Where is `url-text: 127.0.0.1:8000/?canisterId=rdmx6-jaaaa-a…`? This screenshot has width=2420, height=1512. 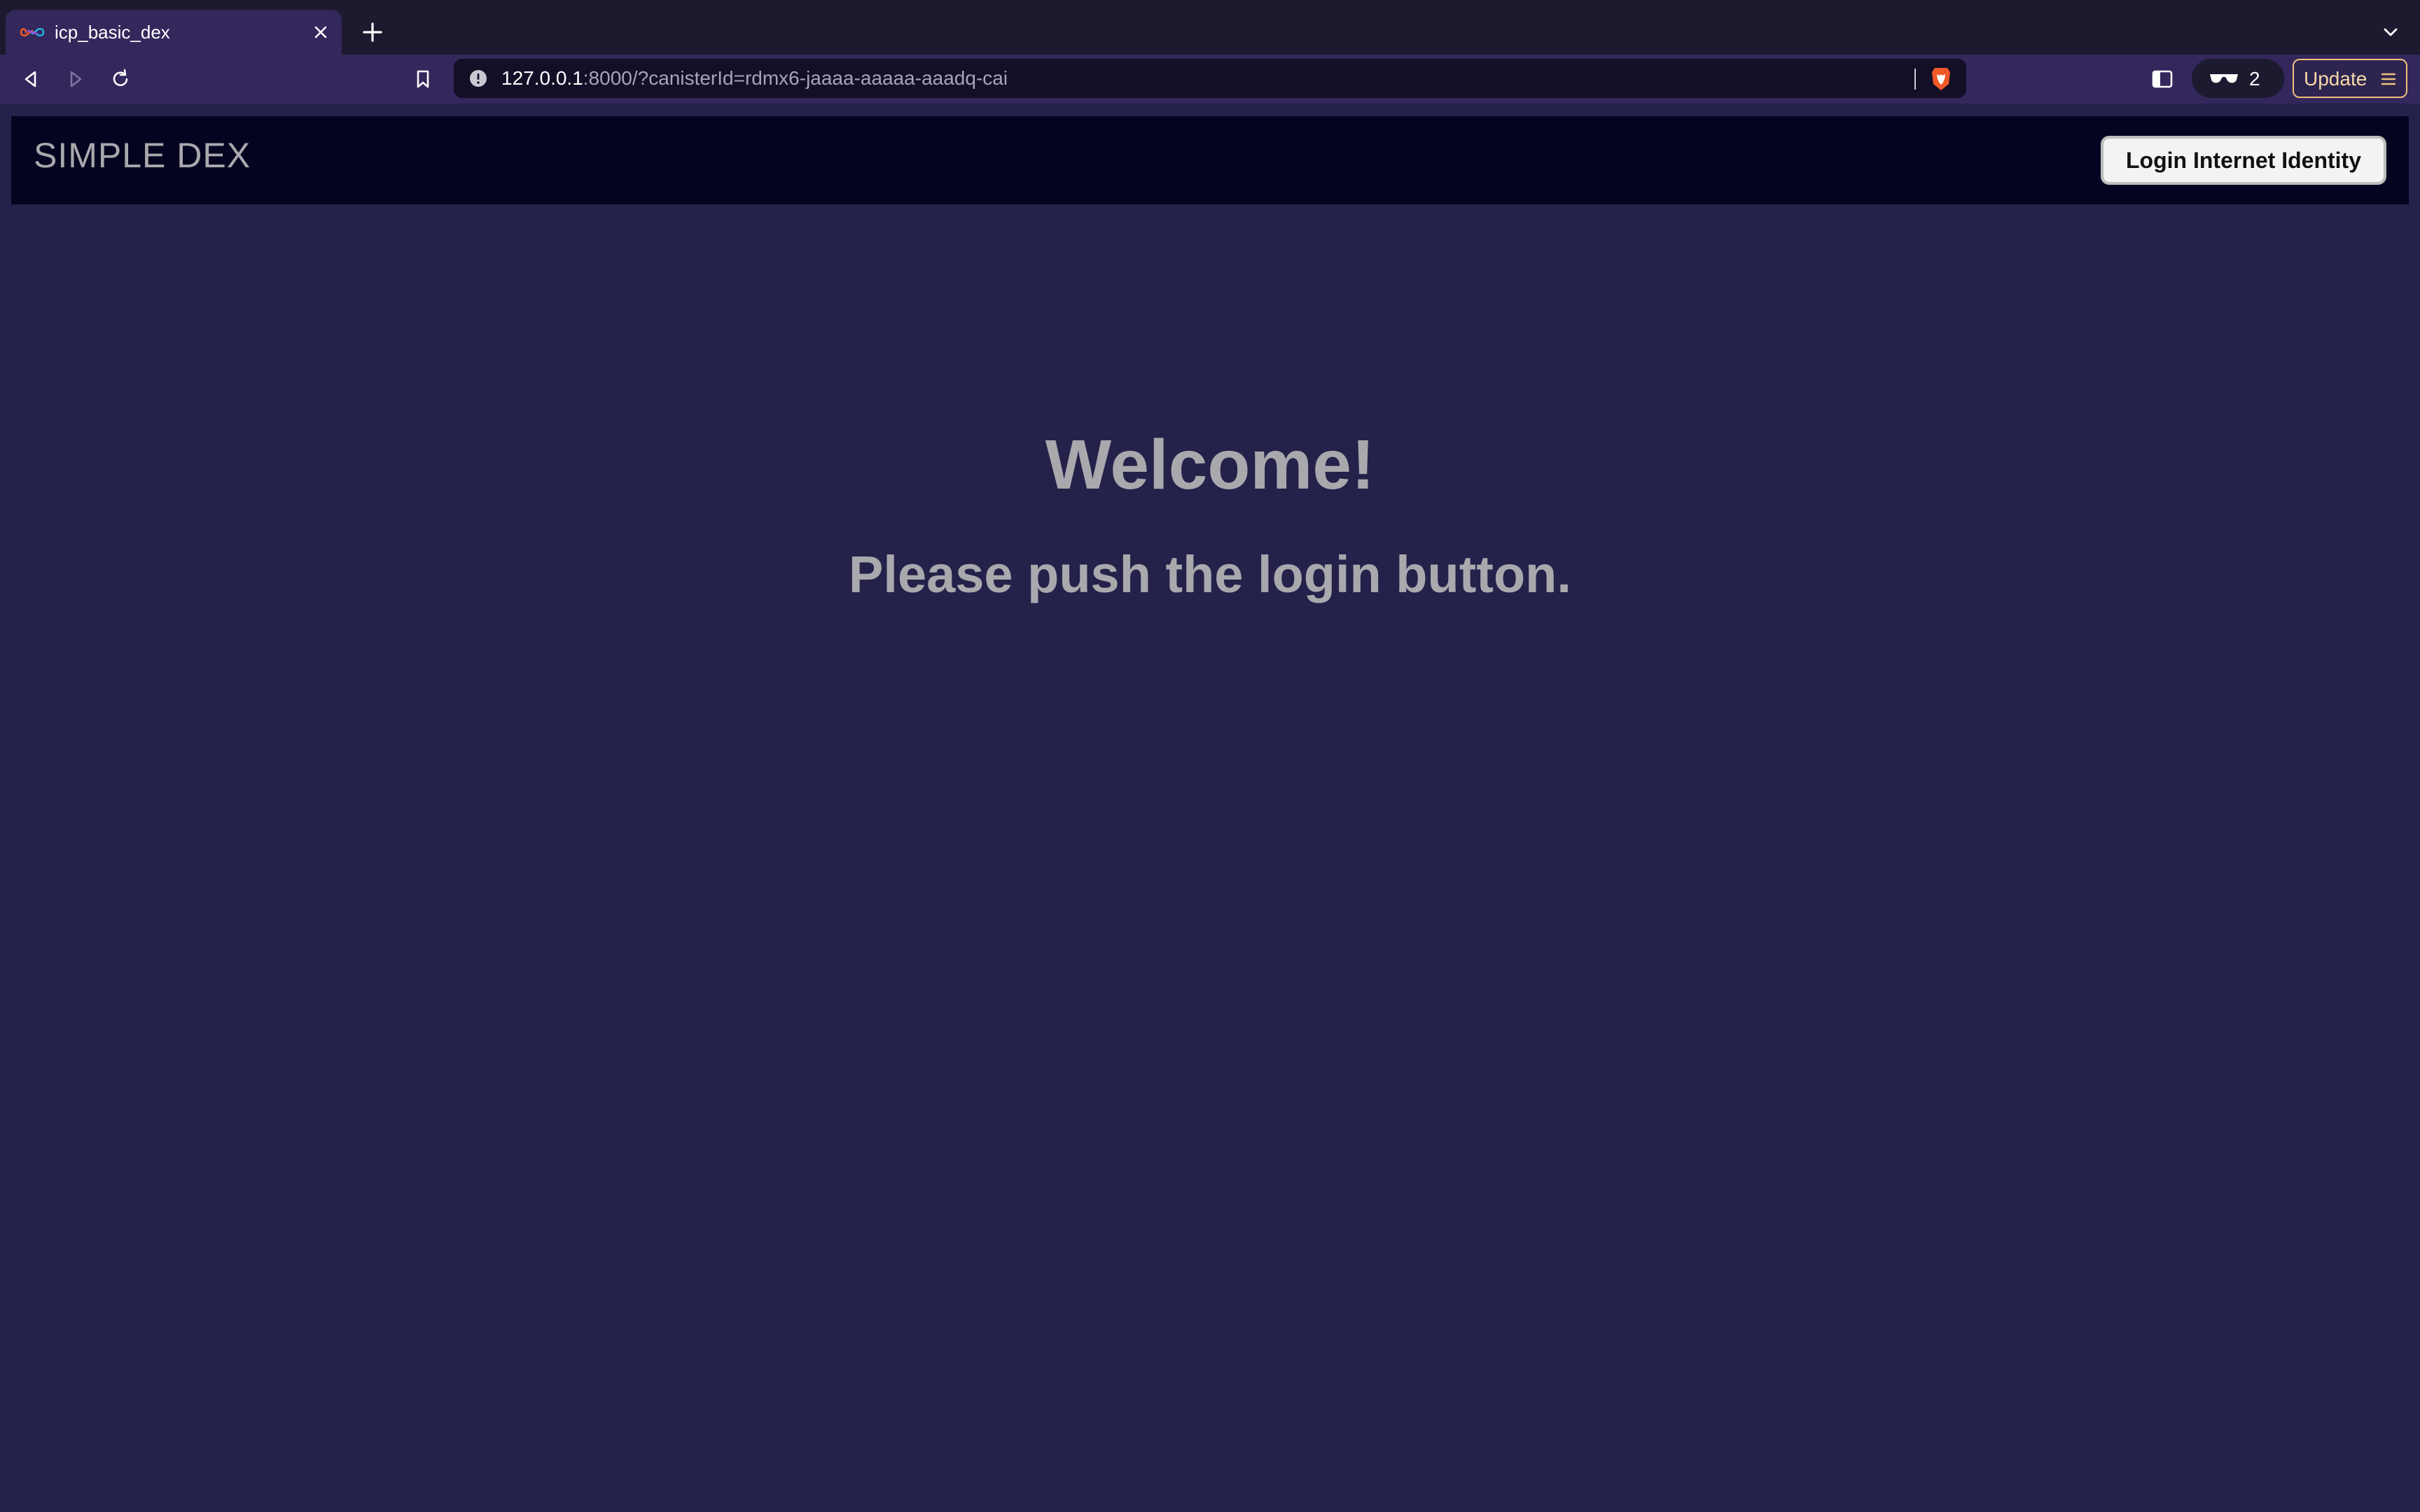
url-text: 127.0.0.1:8000/?canisterId=rdmx6-jaaaa-a… is located at coordinates (755, 78).